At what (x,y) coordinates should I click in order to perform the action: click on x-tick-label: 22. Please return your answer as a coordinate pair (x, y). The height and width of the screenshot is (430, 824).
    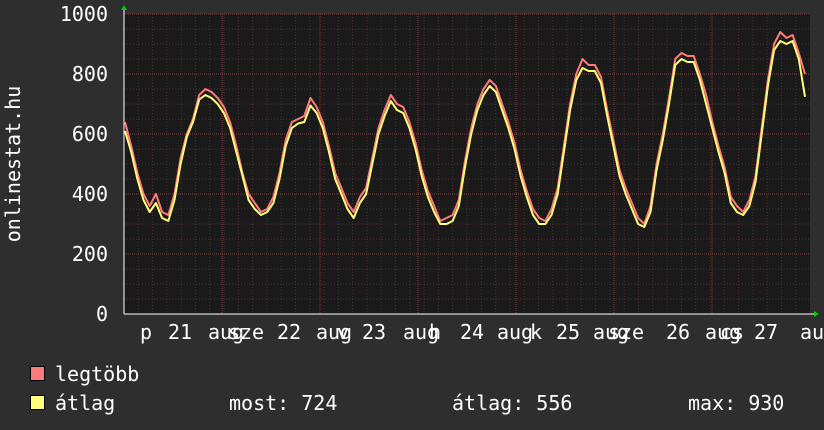
    Looking at the image, I should click on (289, 332).